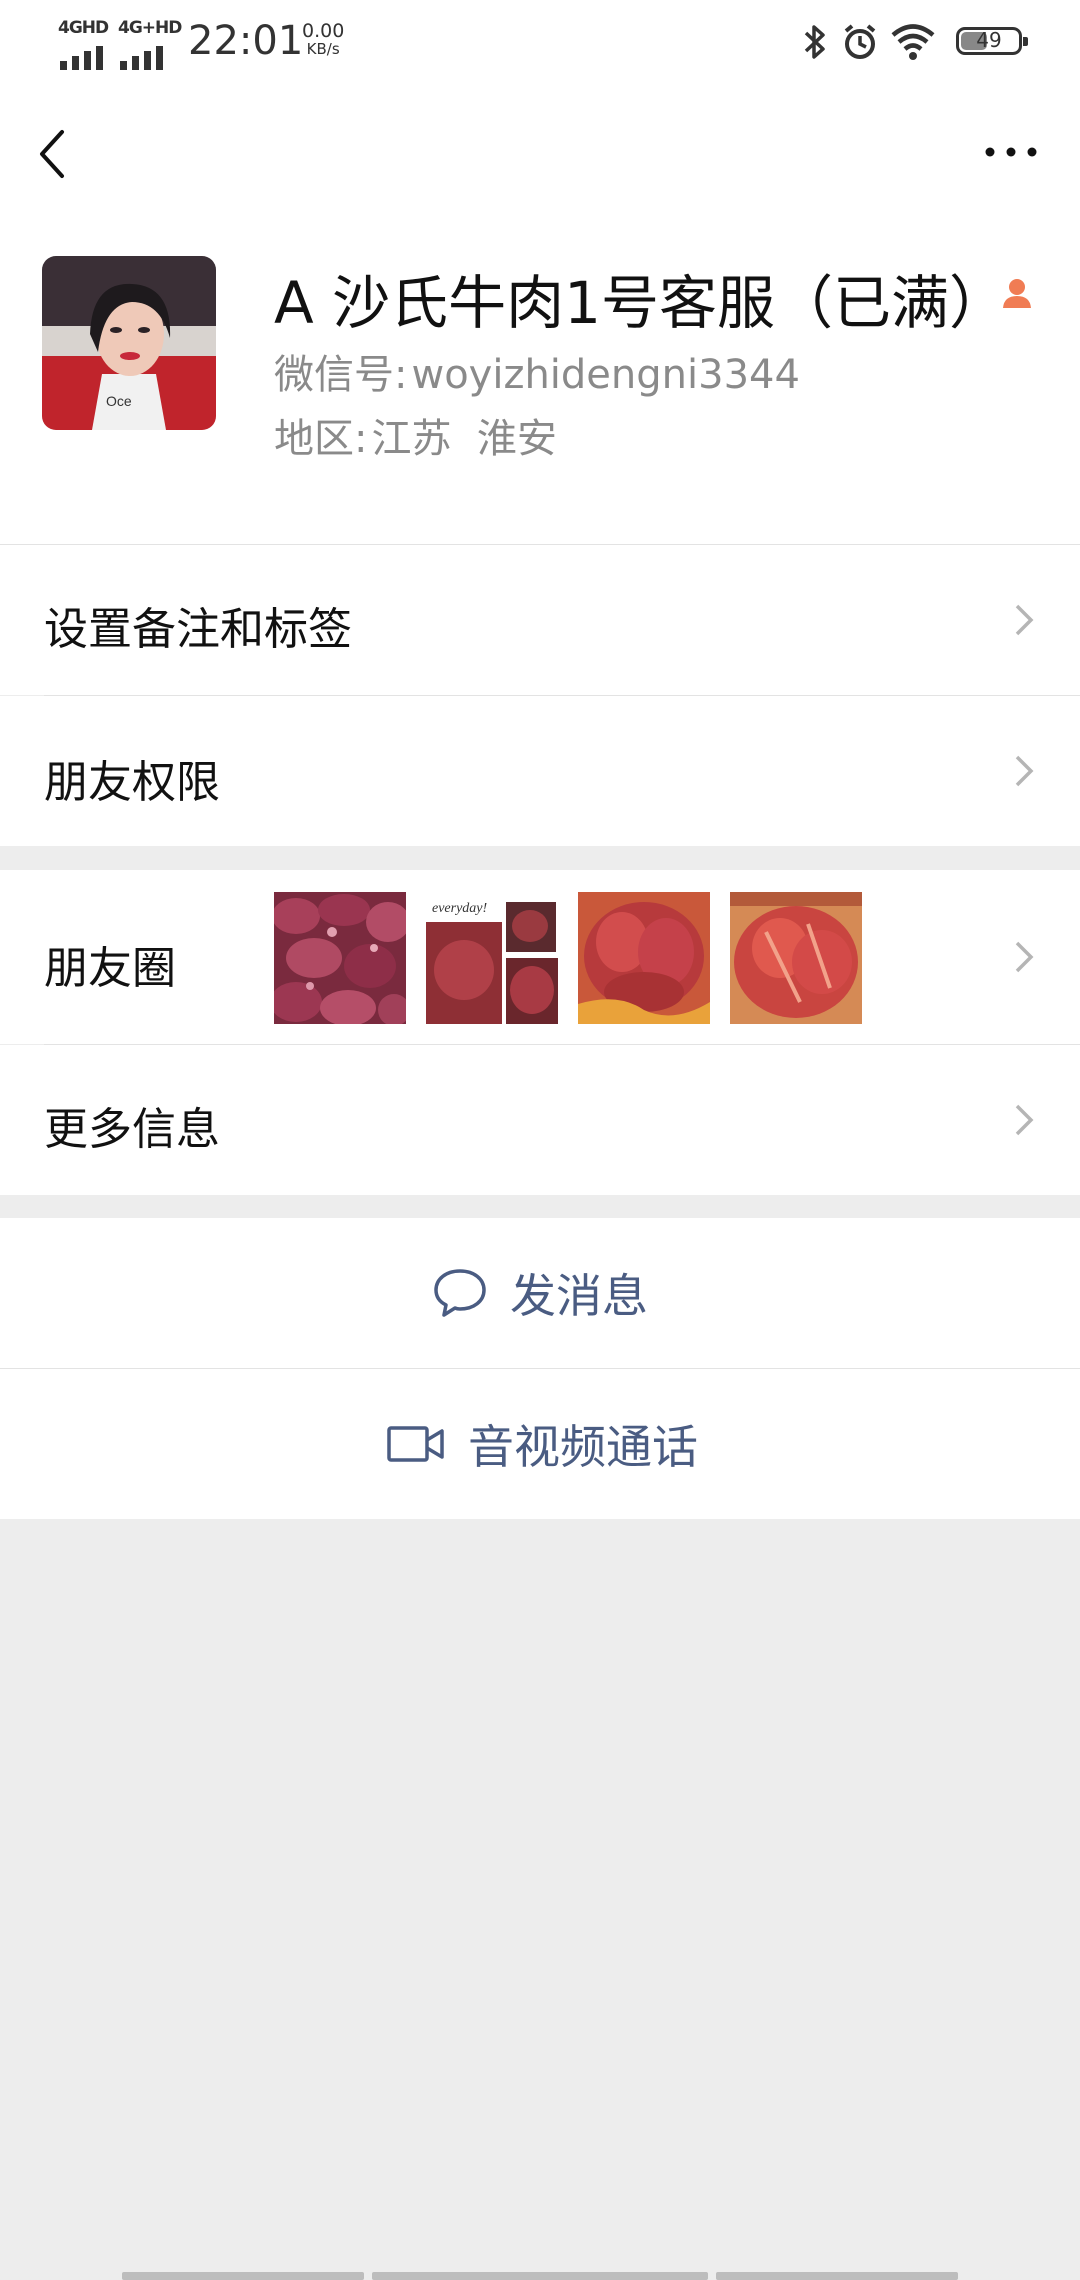 The height and width of the screenshot is (2280, 1080). What do you see at coordinates (341, 375) in the screenshot?
I see `wechat-id-label: 微信号:` at bounding box center [341, 375].